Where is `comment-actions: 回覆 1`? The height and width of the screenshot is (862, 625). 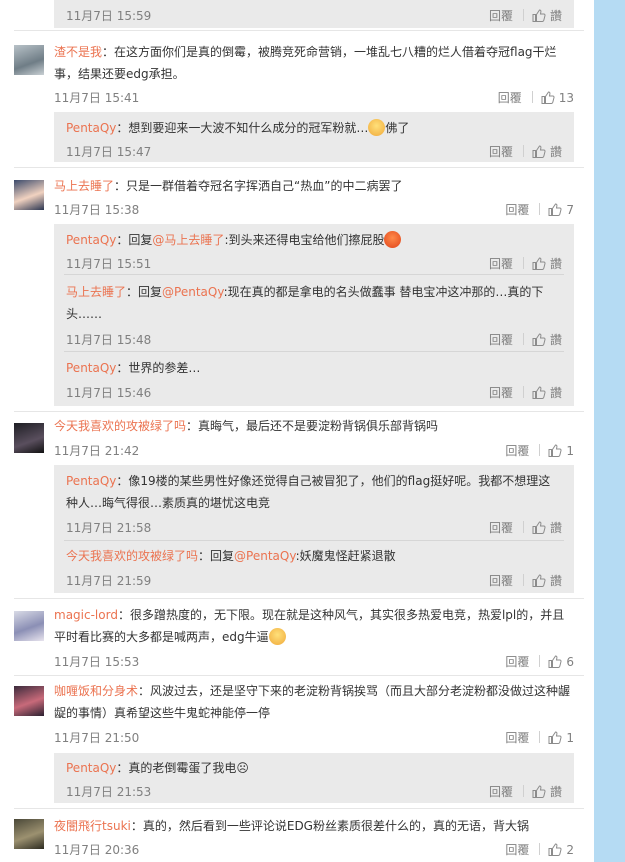 comment-actions: 回覆 1 is located at coordinates (539, 451).